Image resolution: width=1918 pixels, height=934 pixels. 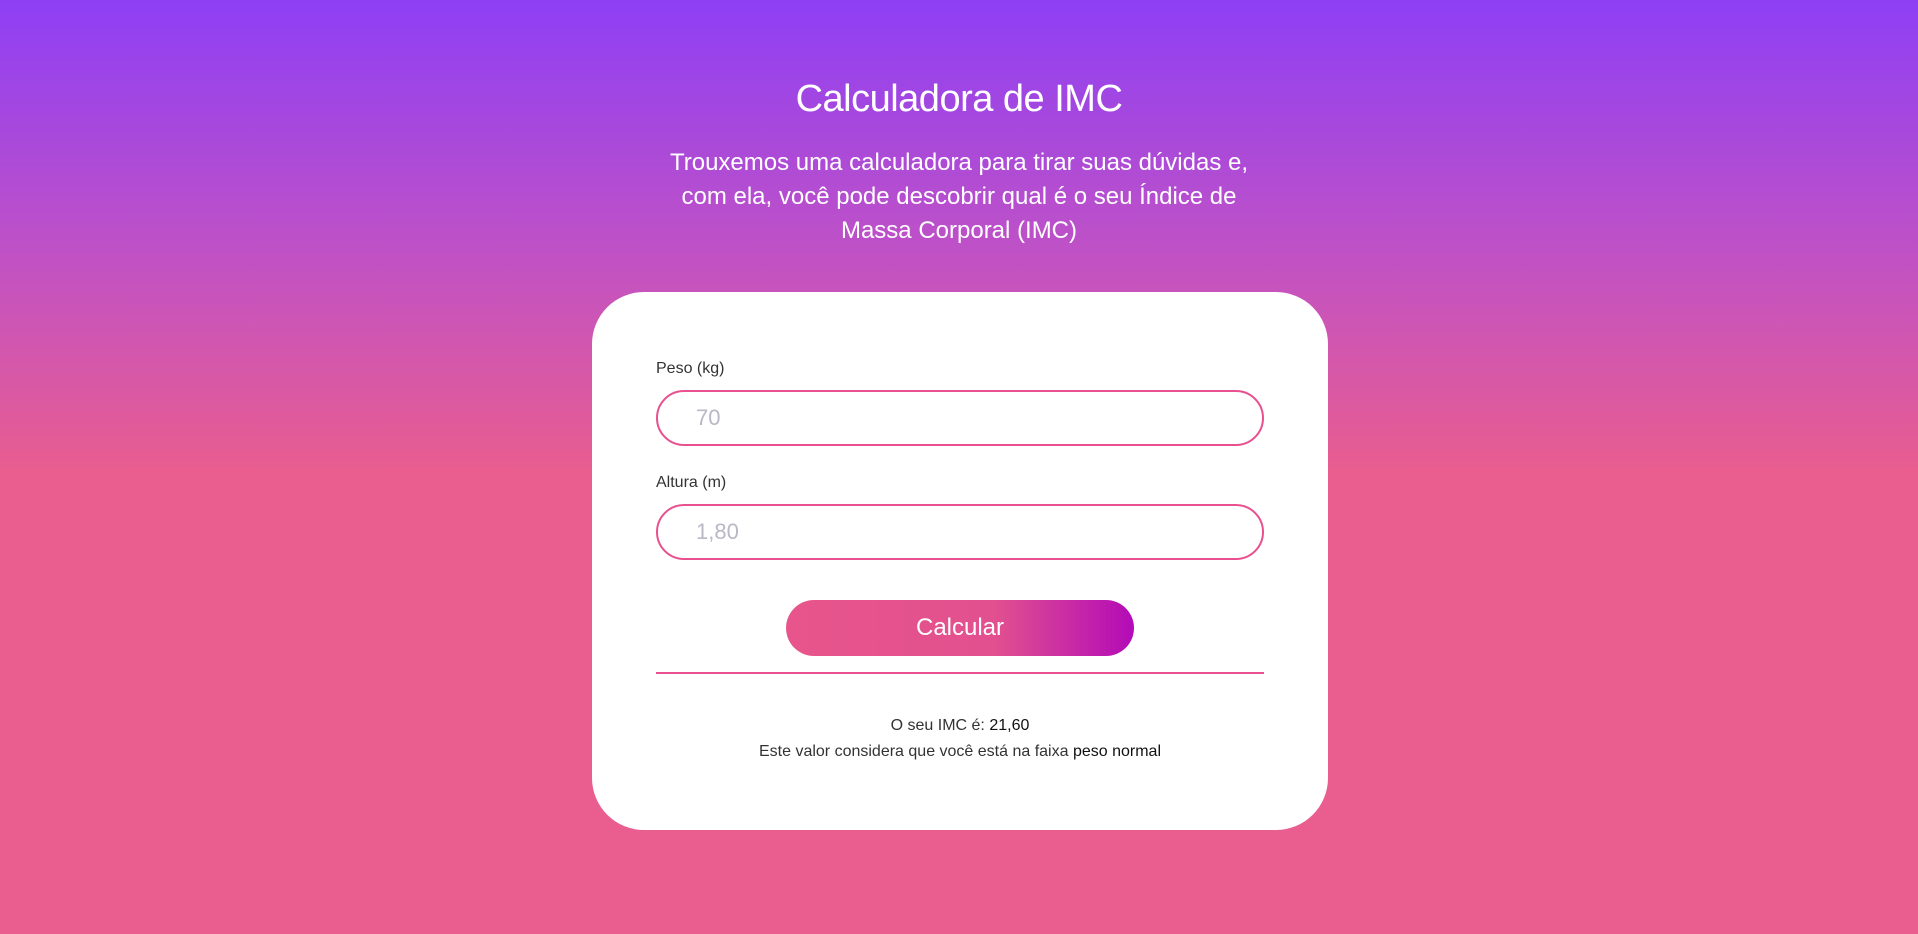 What do you see at coordinates (691, 482) in the screenshot?
I see `height-label: Altura (m)` at bounding box center [691, 482].